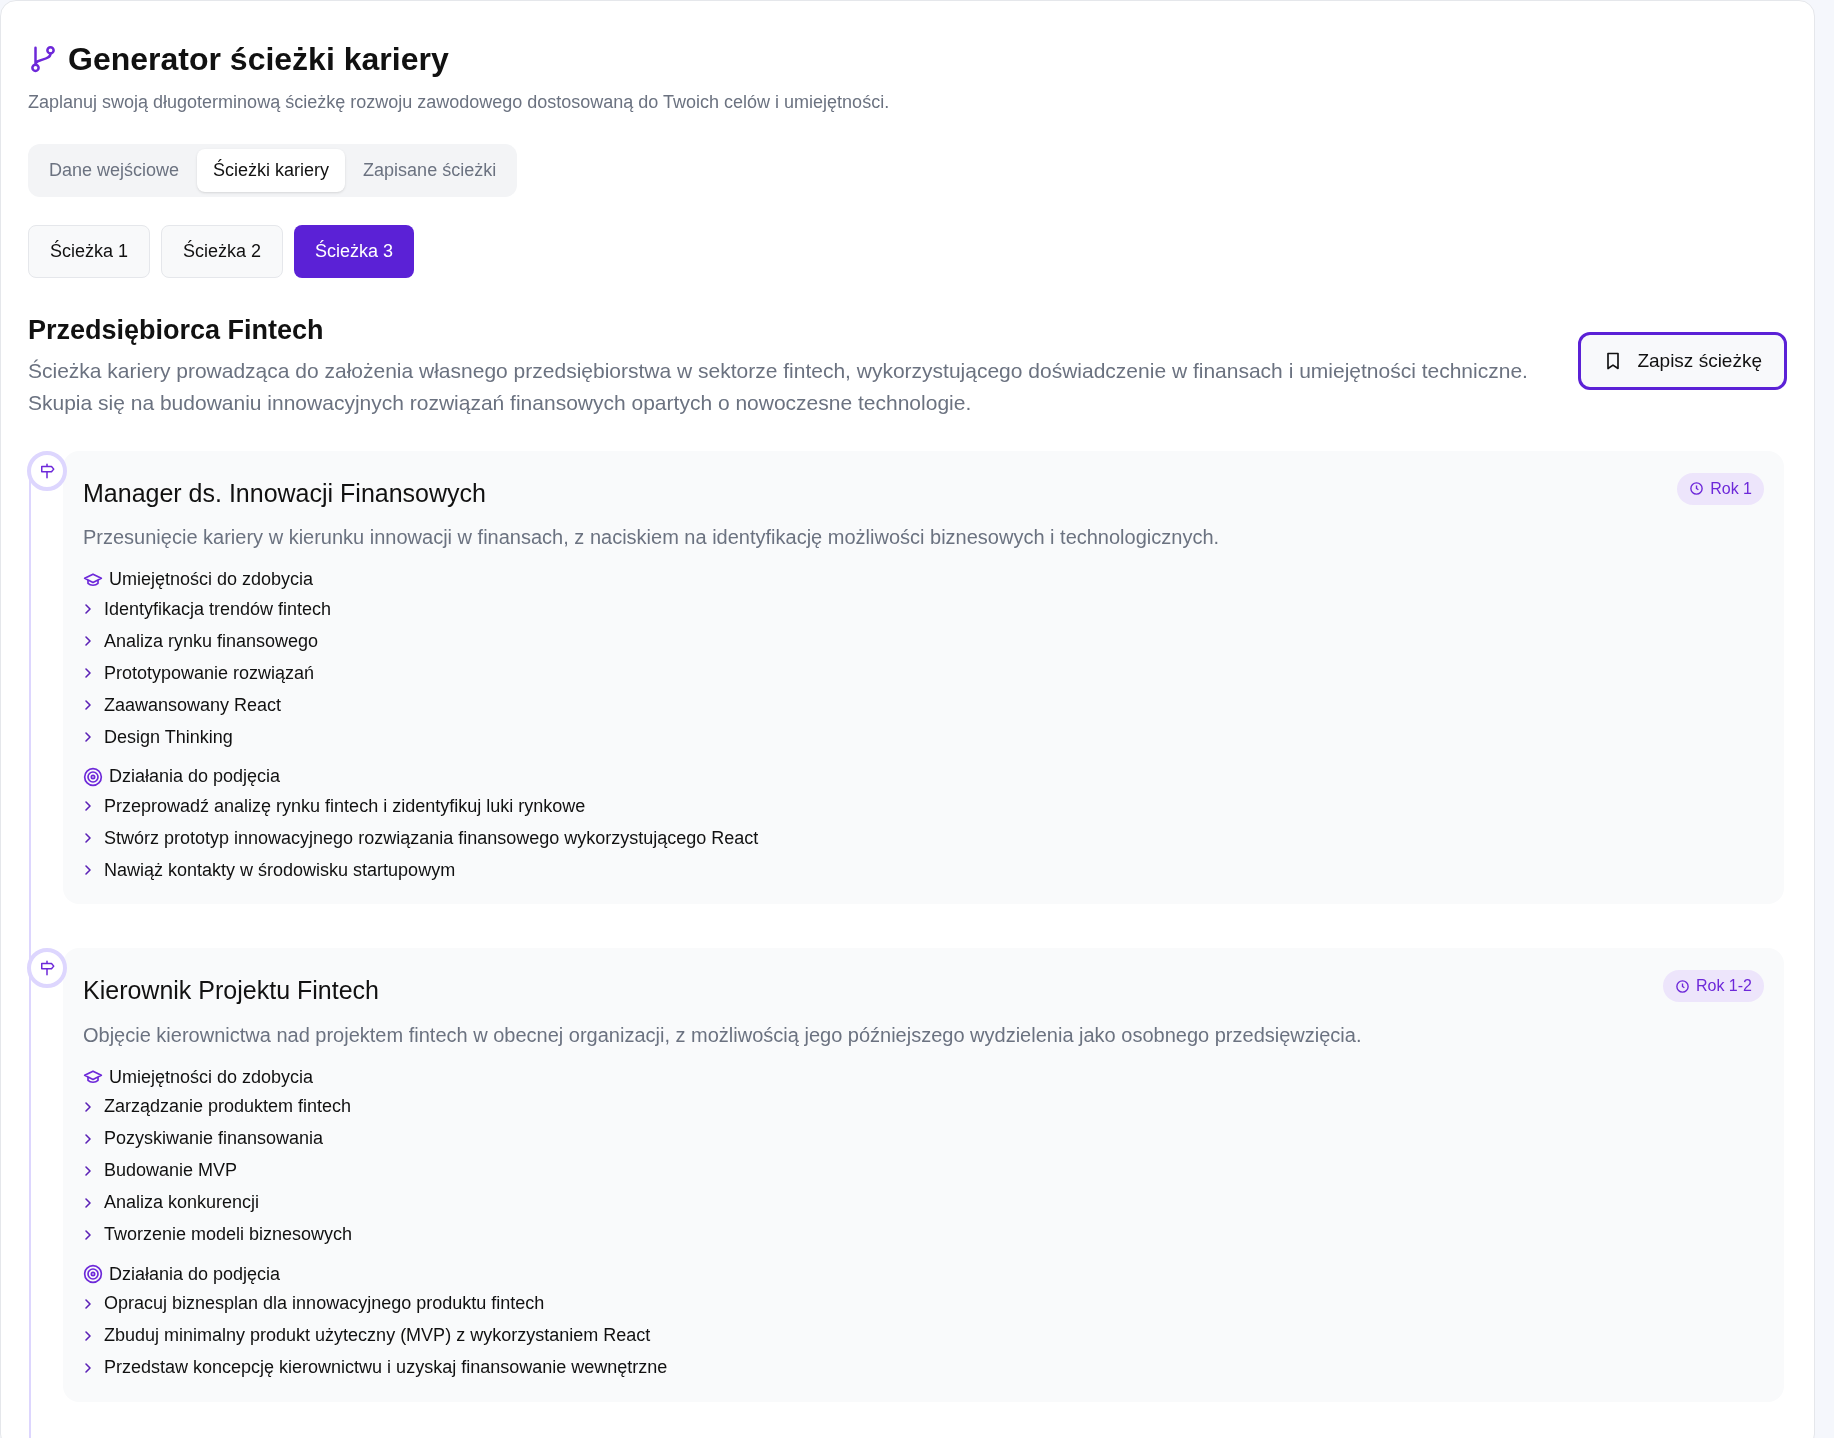 This screenshot has width=1834, height=1438. What do you see at coordinates (431, 838) in the screenshot?
I see `action-item: Stwórz prototyp innowacyjnego rozwiązania finansowego wykorzystującego React` at bounding box center [431, 838].